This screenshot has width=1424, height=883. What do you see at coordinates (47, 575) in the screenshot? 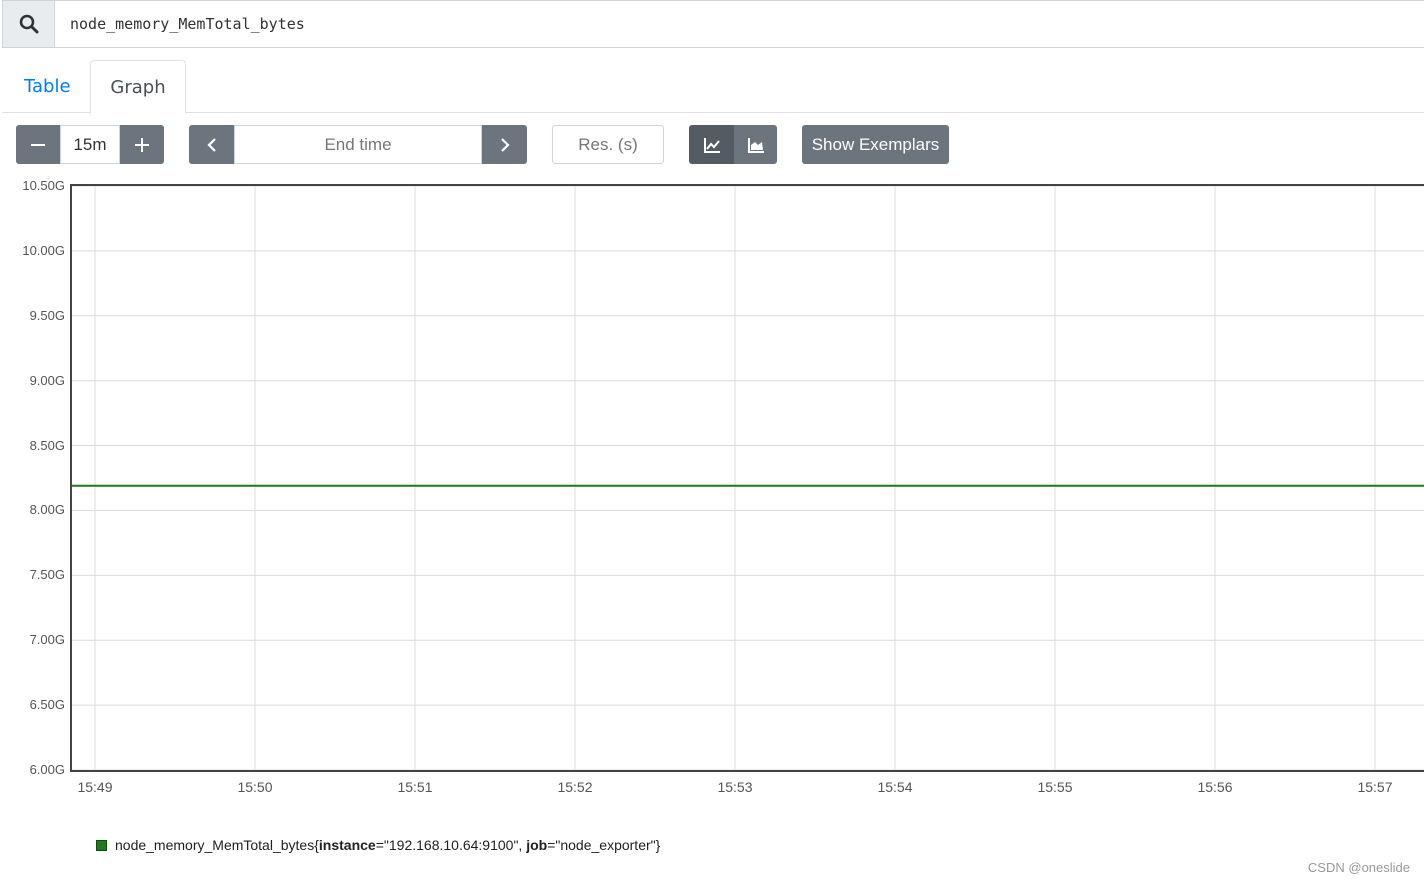
I see `y-tick-label: 7.50G` at bounding box center [47, 575].